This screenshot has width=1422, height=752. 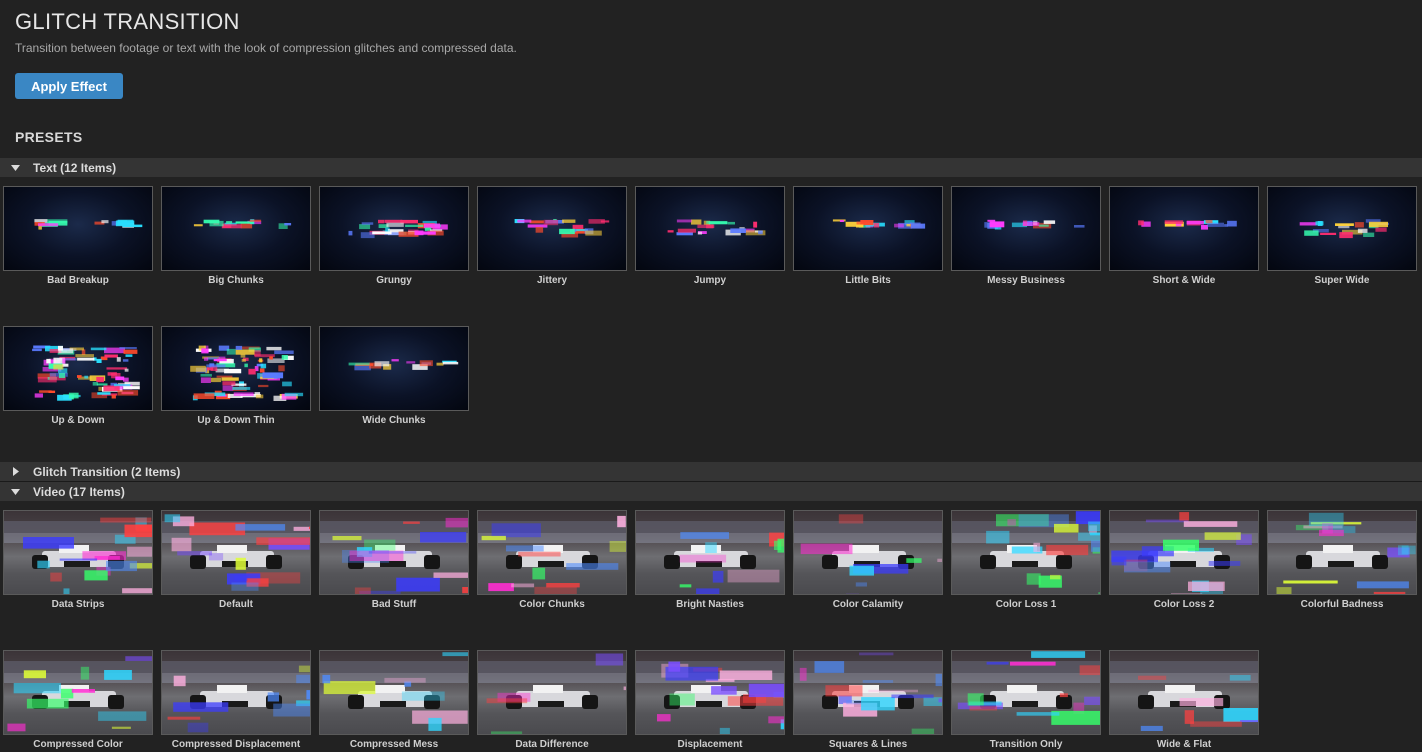 What do you see at coordinates (16, 471) in the screenshot?
I see `caret-right-icon` at bounding box center [16, 471].